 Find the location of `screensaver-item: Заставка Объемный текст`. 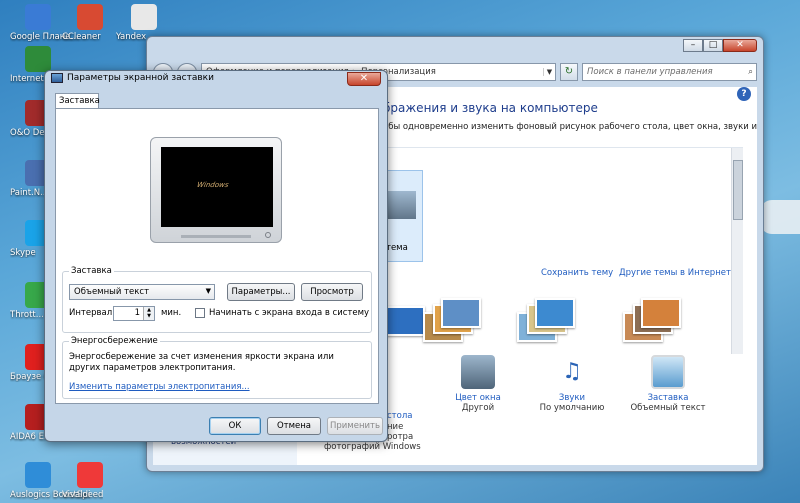

screensaver-item: Заставка Объемный текст is located at coordinates (668, 384).